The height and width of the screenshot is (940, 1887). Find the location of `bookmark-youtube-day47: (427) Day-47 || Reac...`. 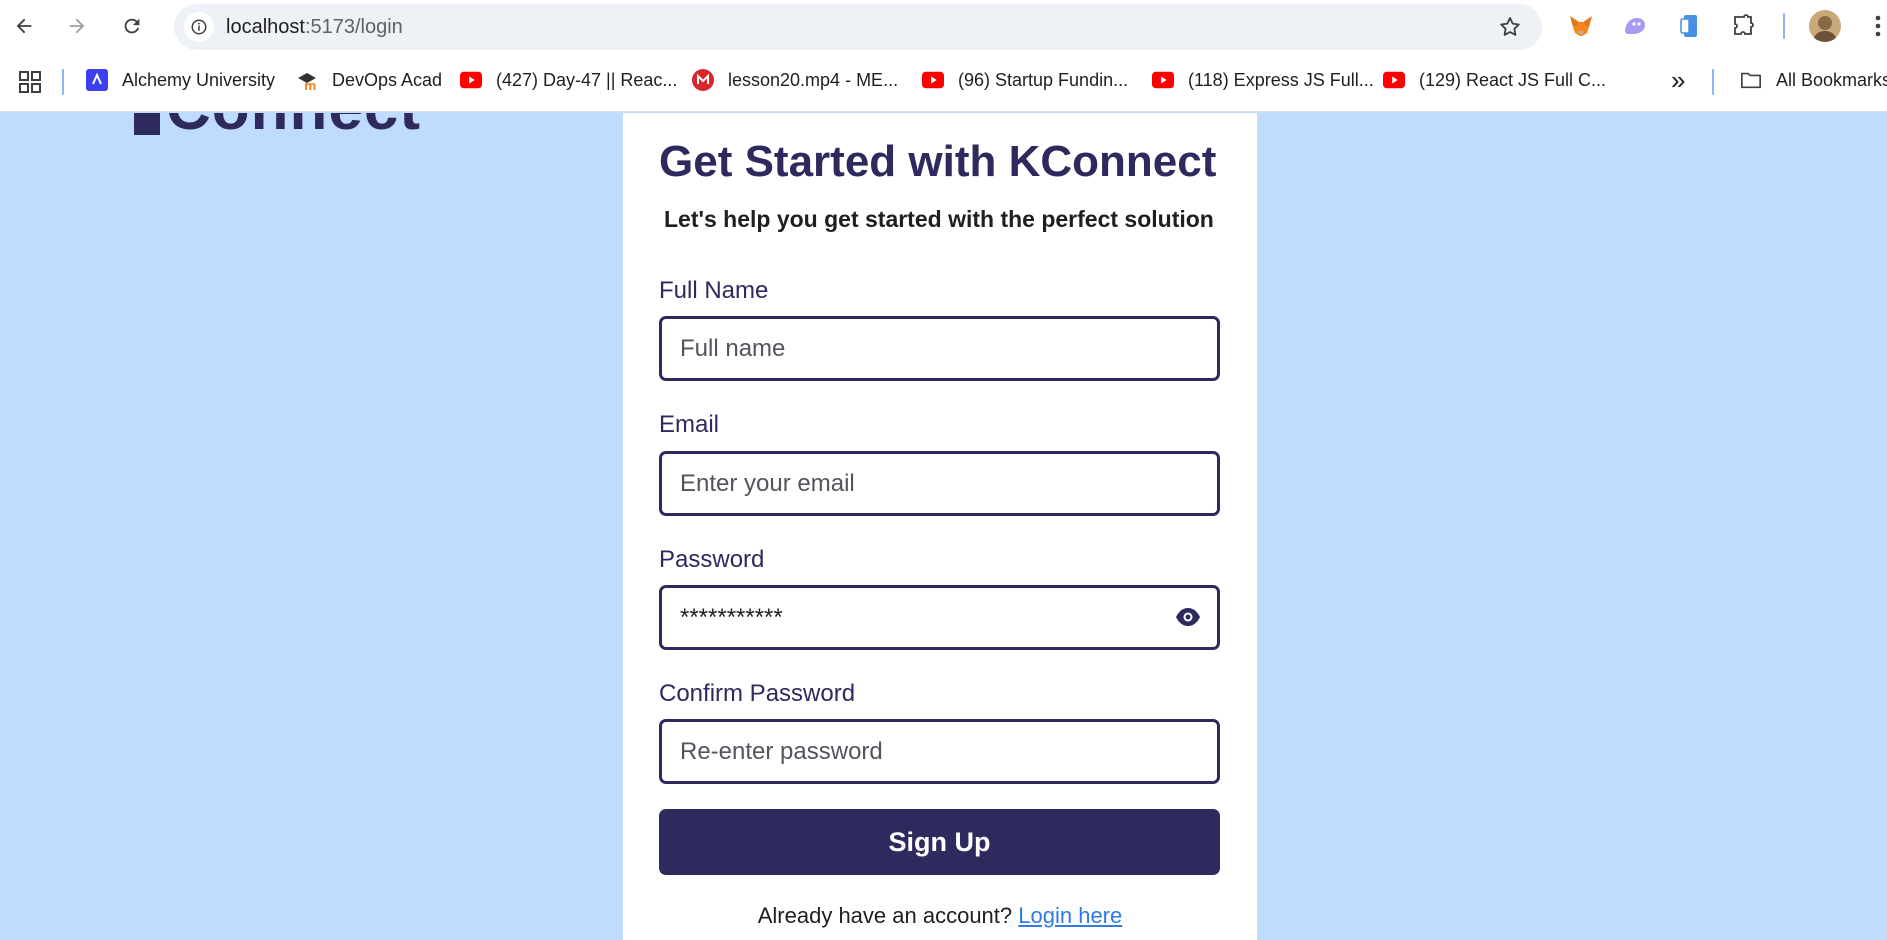

bookmark-youtube-day47: (427) Day-47 || Reac... is located at coordinates (568, 80).